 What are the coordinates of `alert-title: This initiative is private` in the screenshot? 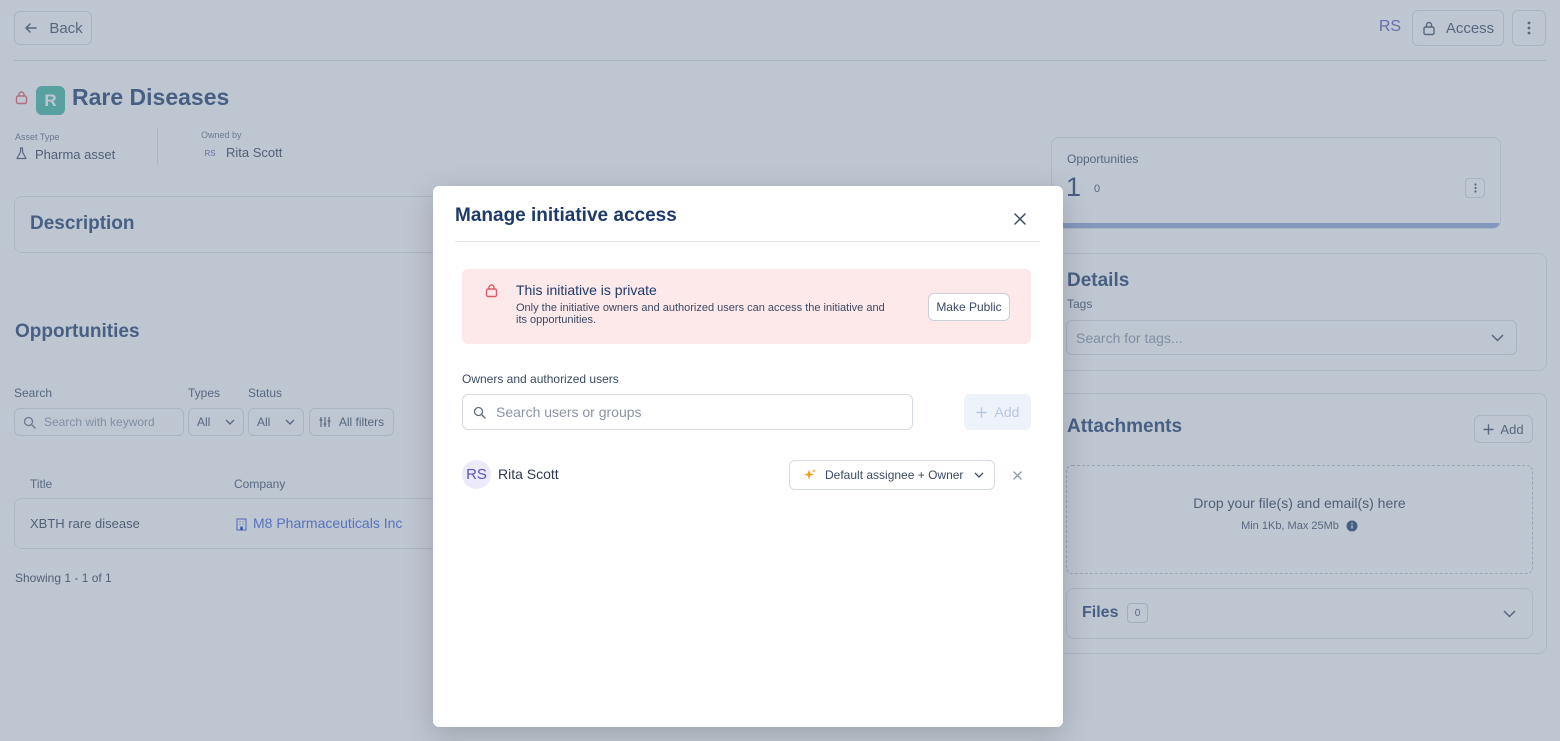 It's located at (586, 290).